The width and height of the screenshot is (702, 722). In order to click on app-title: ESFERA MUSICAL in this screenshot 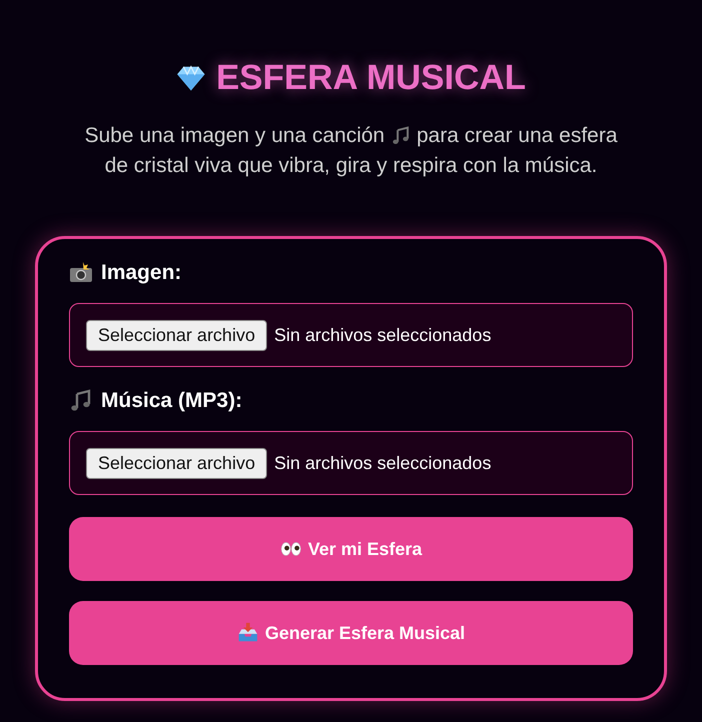, I will do `click(371, 78)`.